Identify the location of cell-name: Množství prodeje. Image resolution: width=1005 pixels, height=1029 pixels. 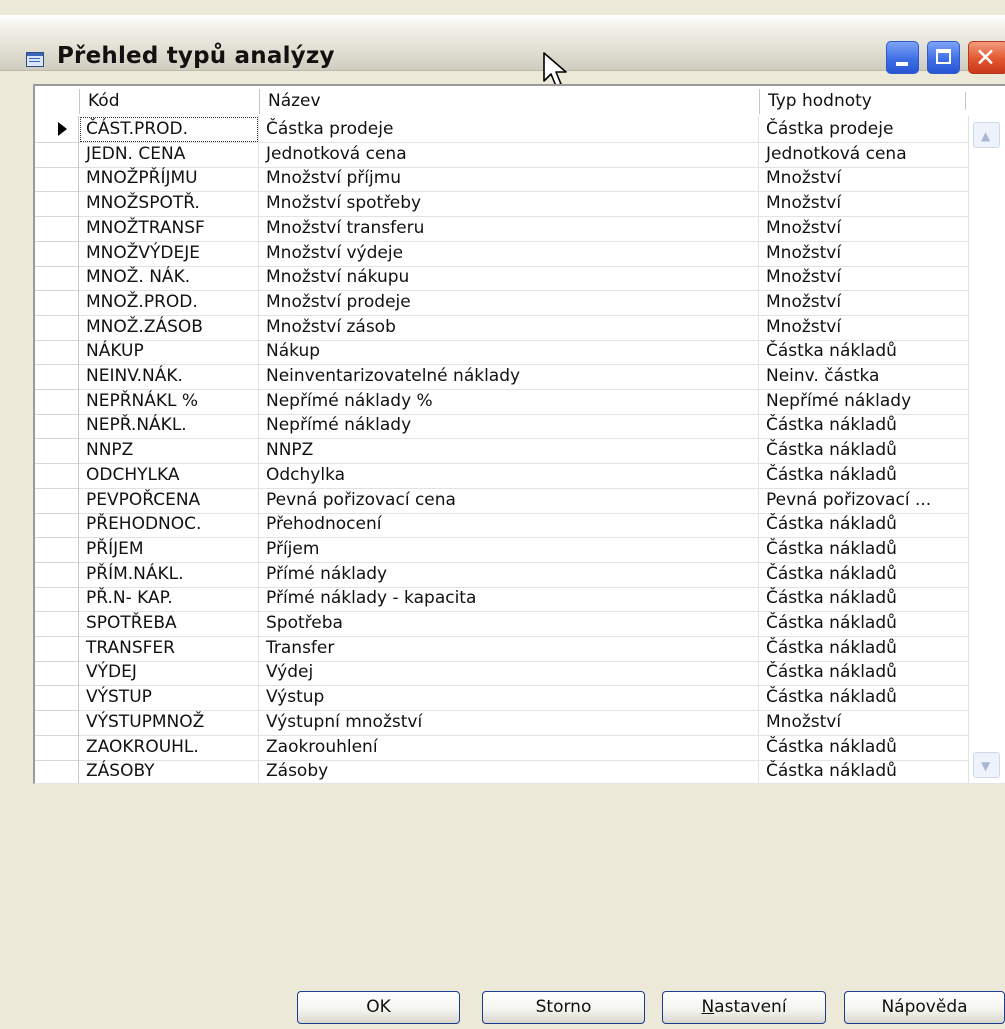
(509, 302).